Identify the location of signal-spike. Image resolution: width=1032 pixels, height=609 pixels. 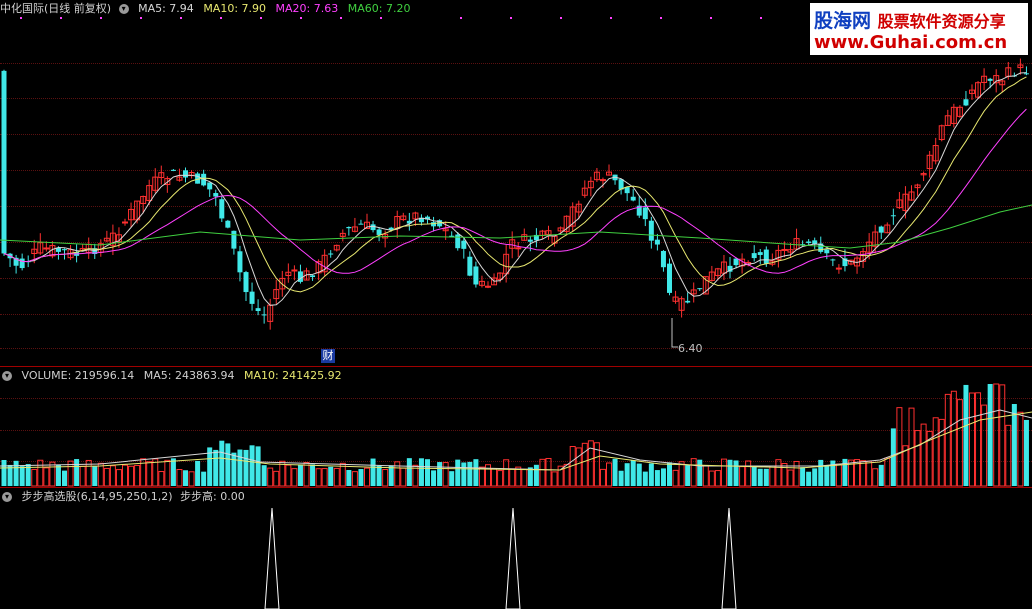
(272, 558).